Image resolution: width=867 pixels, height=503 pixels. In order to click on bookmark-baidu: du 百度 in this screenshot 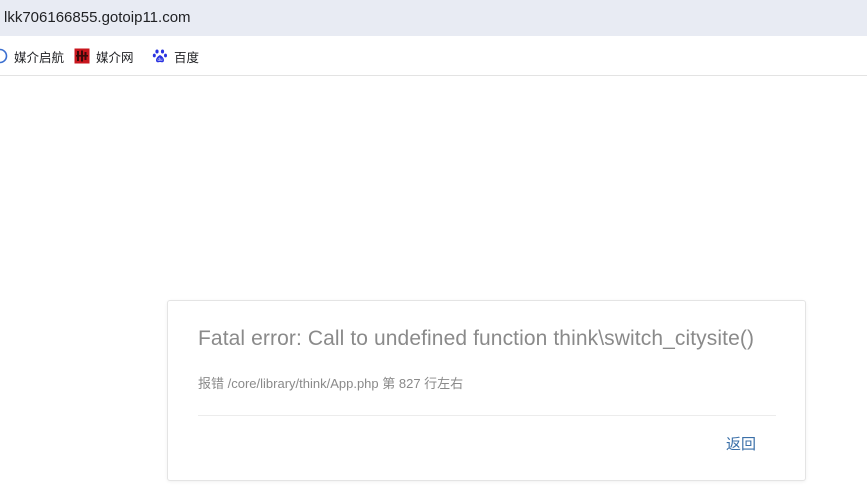, I will do `click(175, 56)`.